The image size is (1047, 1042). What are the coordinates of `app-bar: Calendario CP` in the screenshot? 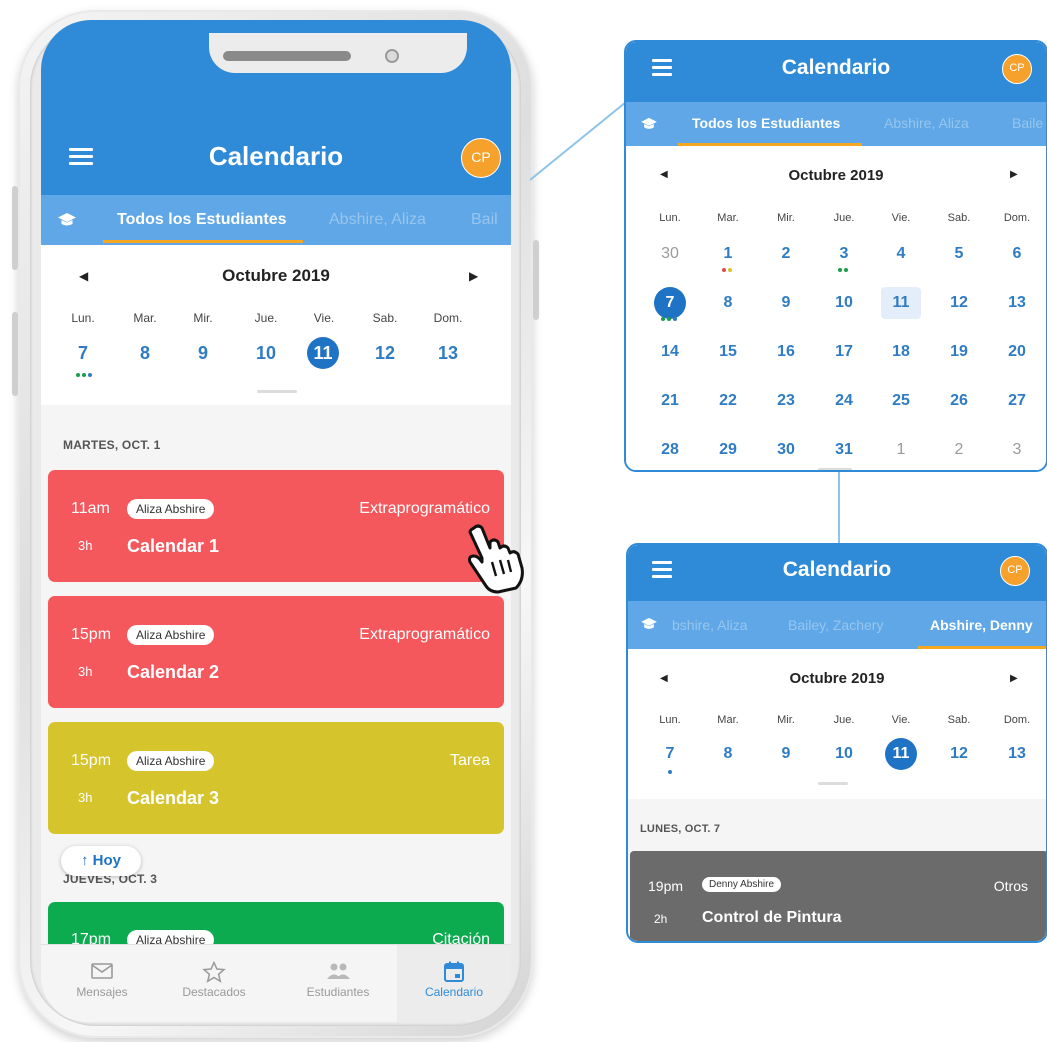 It's located at (837, 573).